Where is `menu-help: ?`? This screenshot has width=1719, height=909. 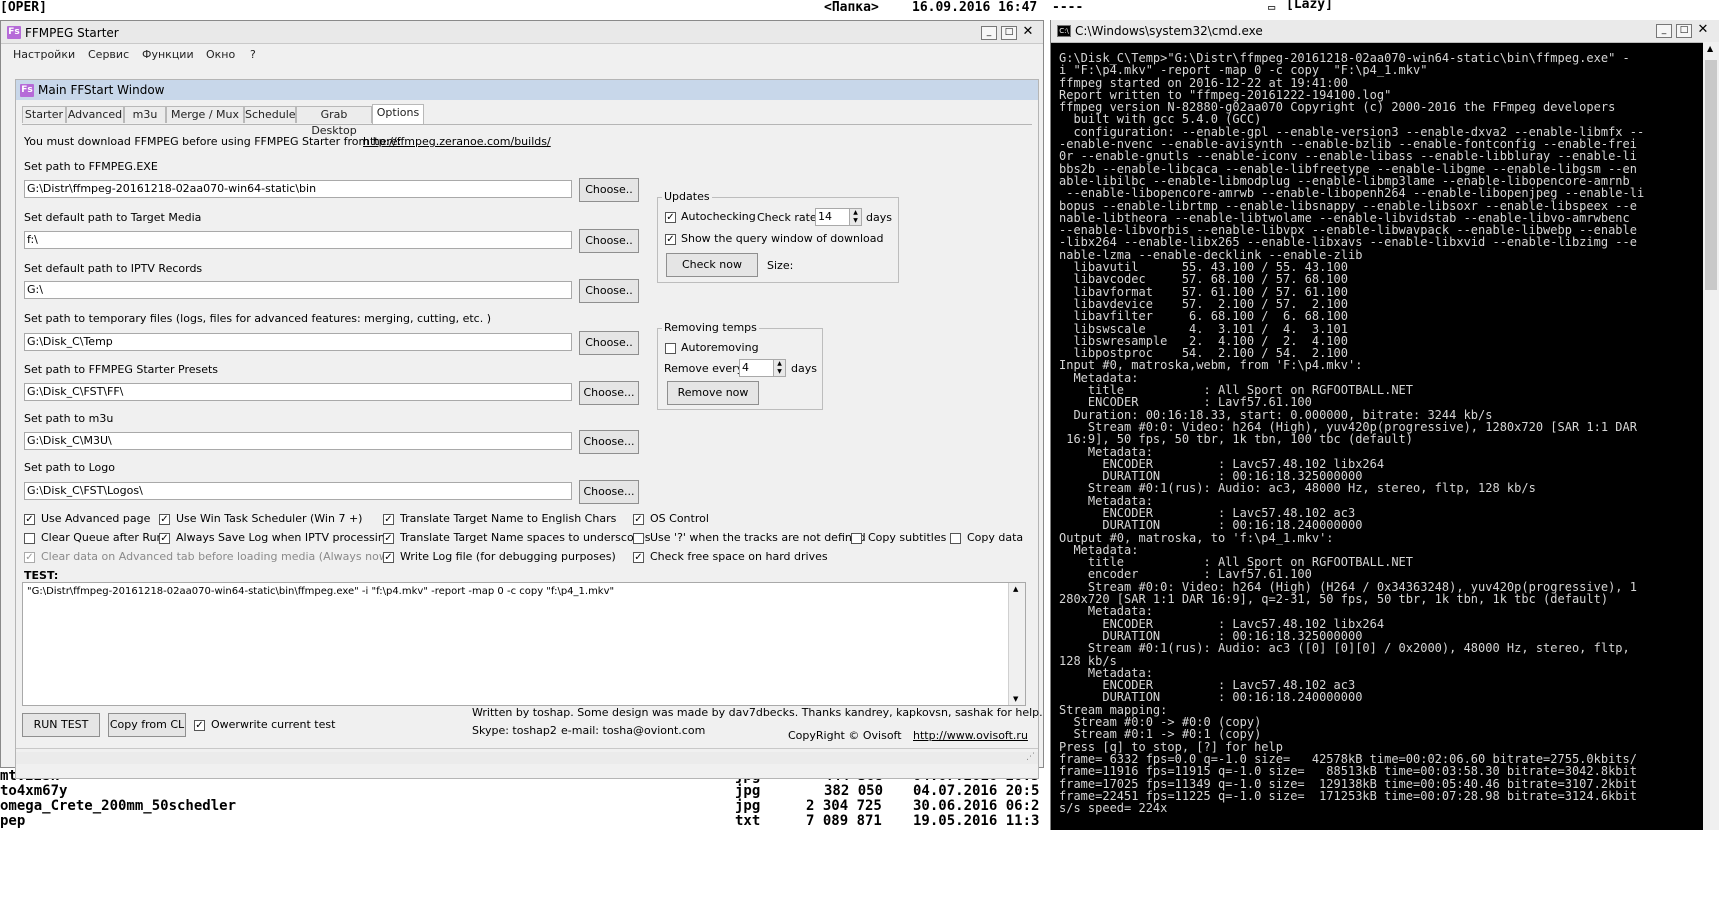
menu-help: ? is located at coordinates (253, 54).